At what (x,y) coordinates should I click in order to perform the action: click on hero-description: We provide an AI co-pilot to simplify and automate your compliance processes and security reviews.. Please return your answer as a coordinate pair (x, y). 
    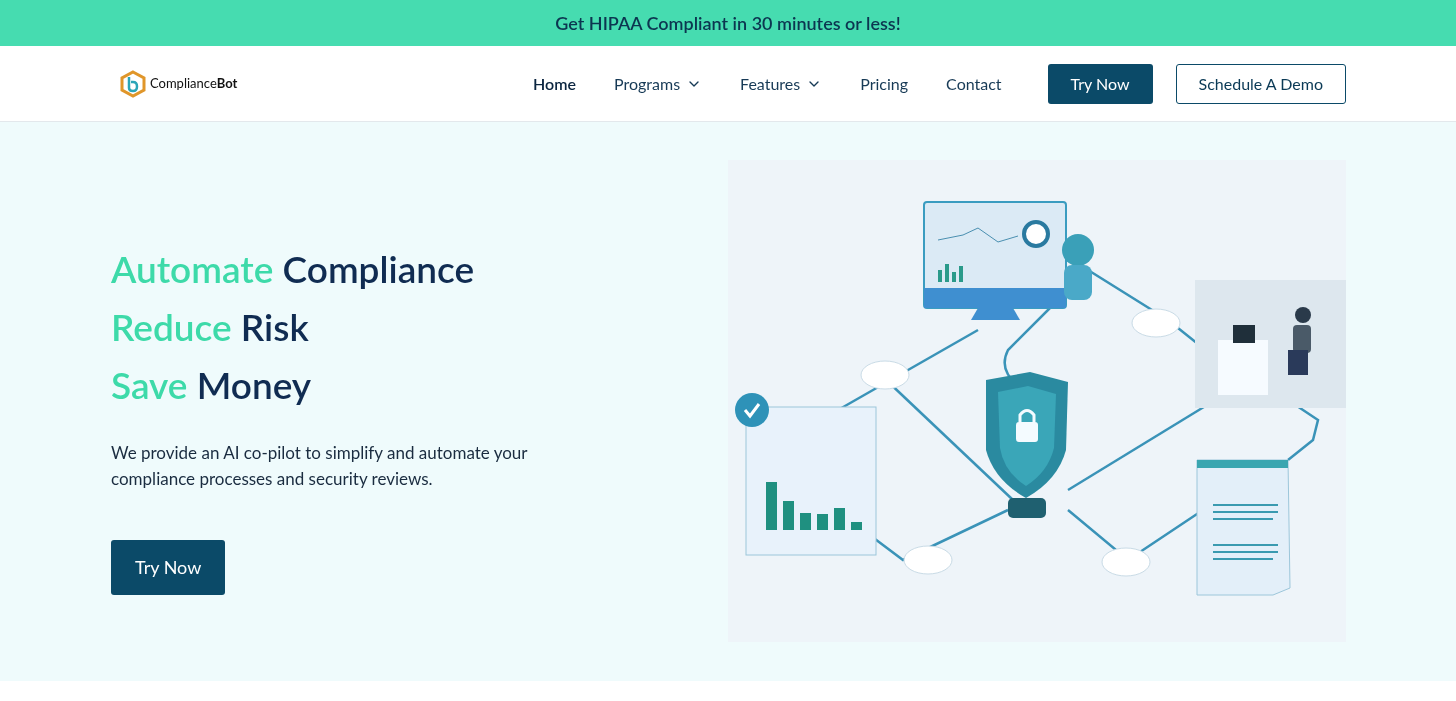
    Looking at the image, I should click on (320, 466).